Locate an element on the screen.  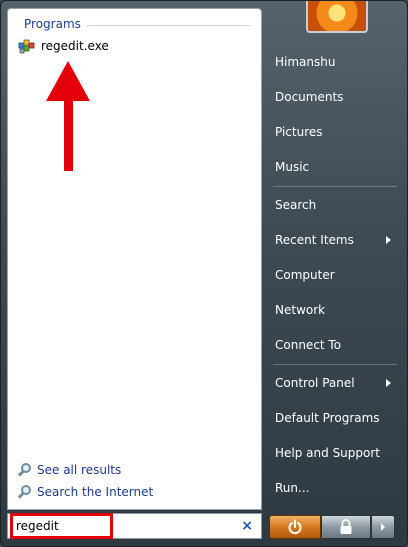
right-item-help-support: Help and Support is located at coordinates (333, 453).